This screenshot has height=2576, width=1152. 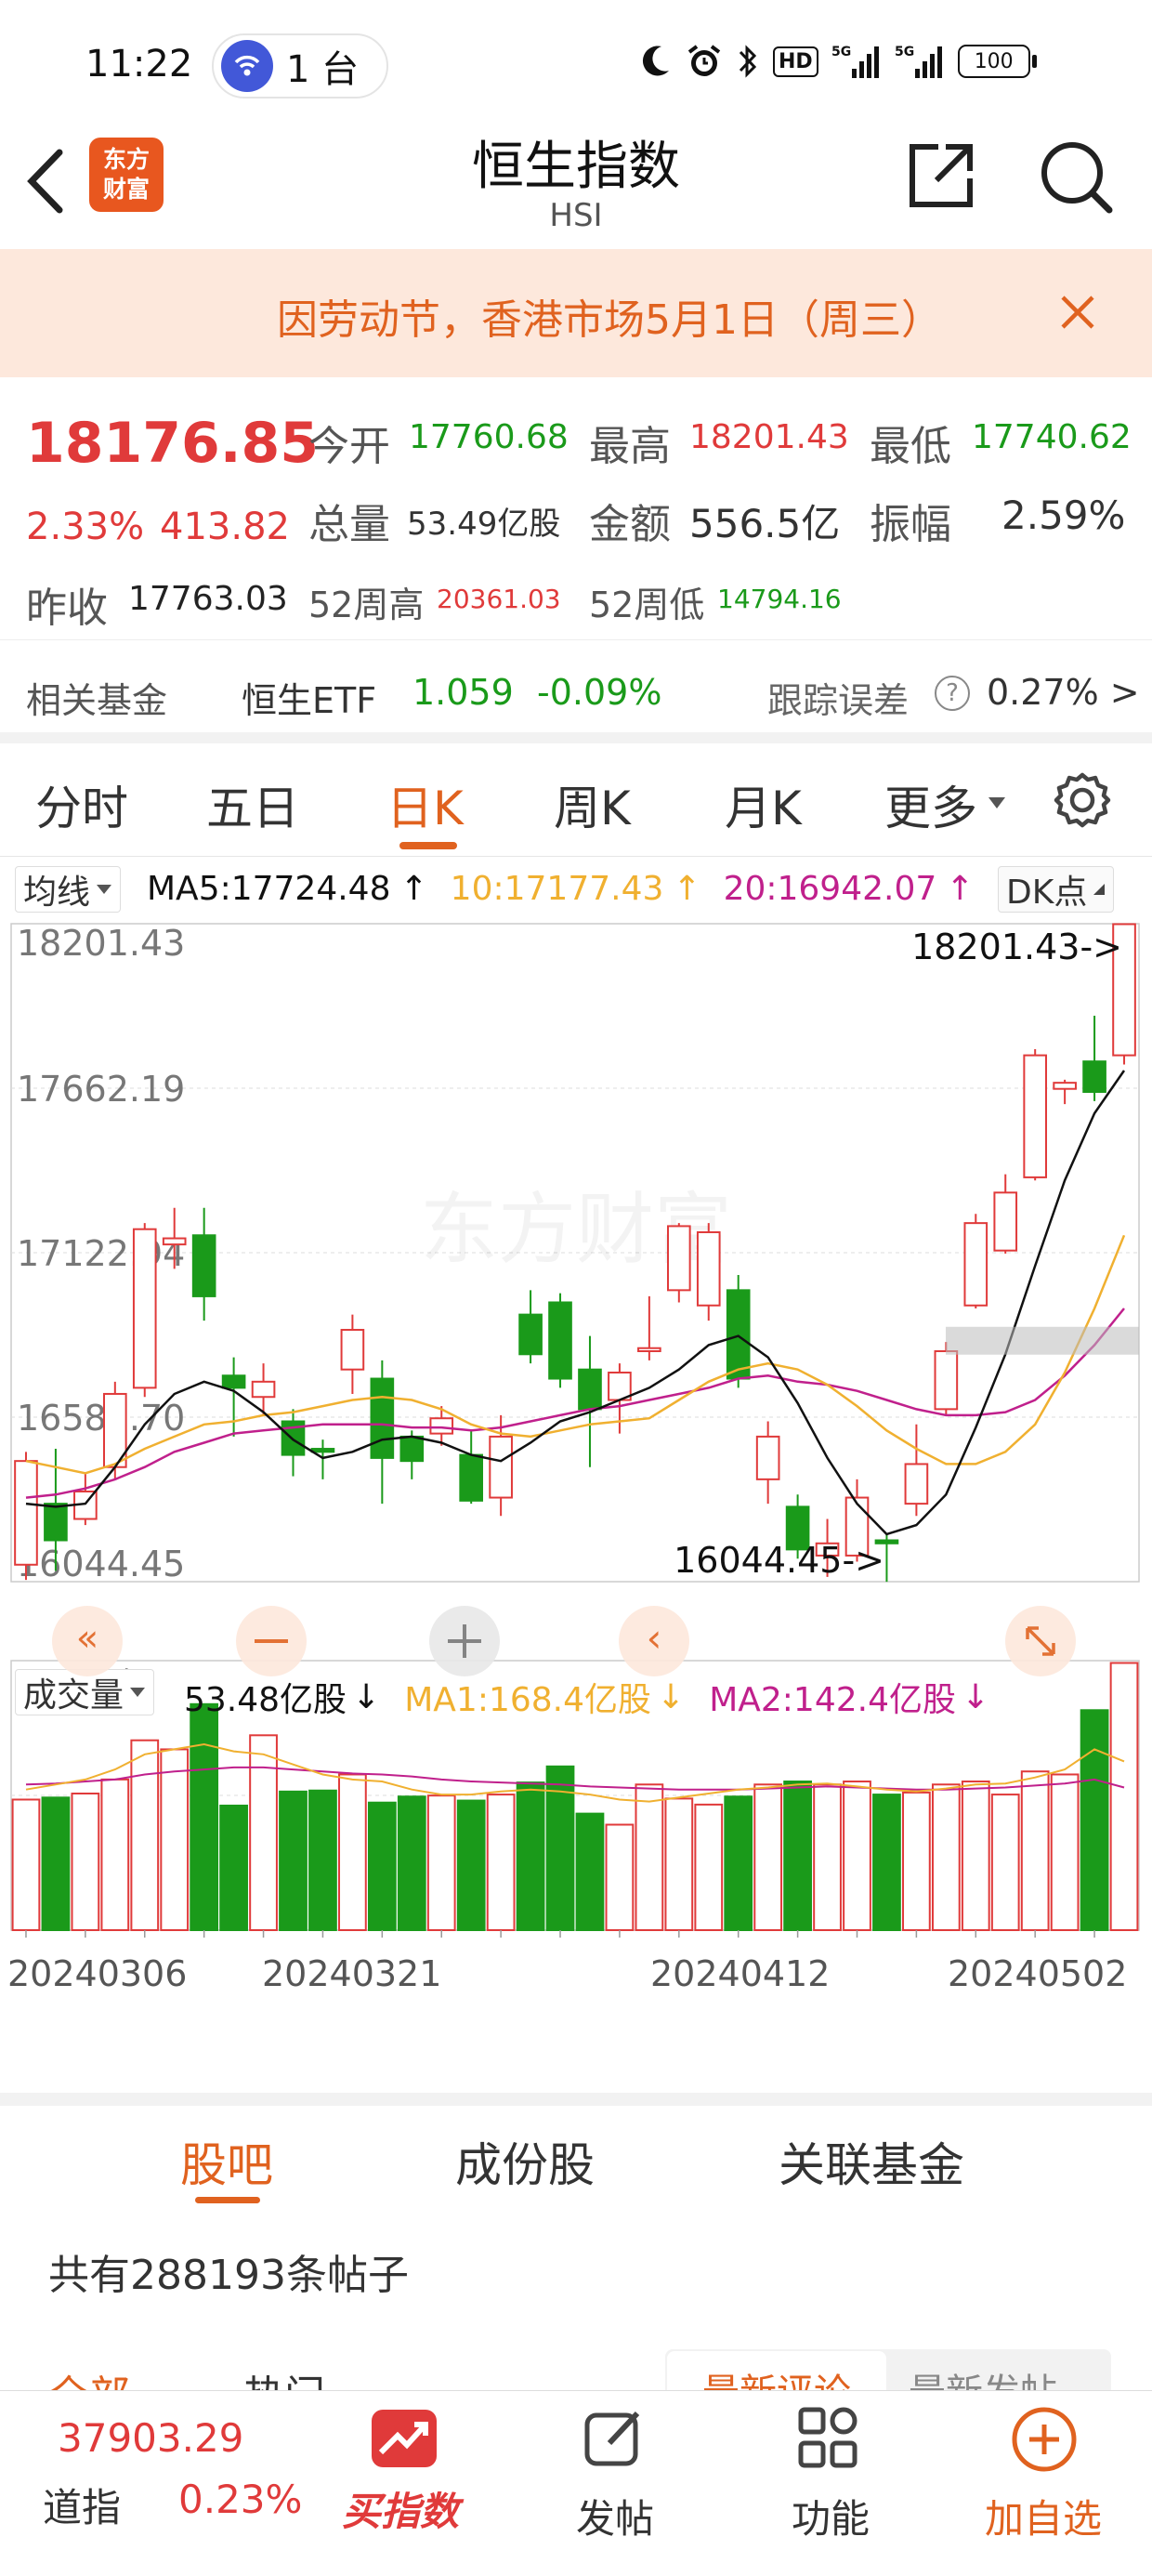 What do you see at coordinates (615, 2516) in the screenshot?
I see `post-label: 发帖` at bounding box center [615, 2516].